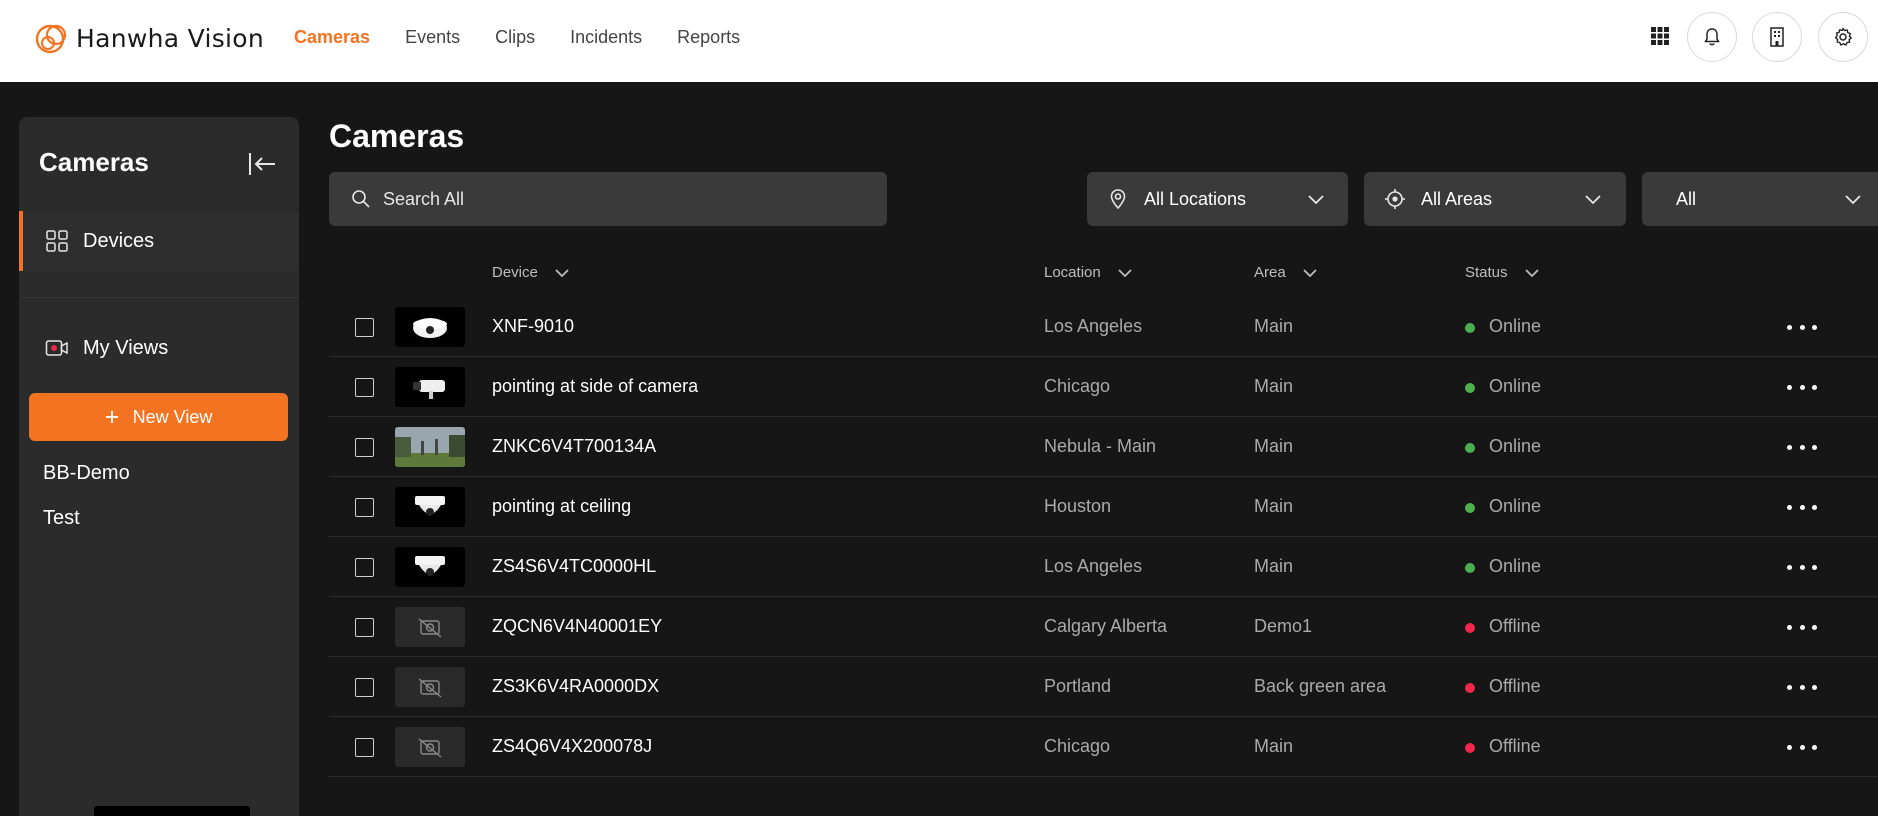 The height and width of the screenshot is (816, 1878). Describe the element at coordinates (577, 626) in the screenshot. I see `device-name: ZQCN6V4N40001EY` at that location.